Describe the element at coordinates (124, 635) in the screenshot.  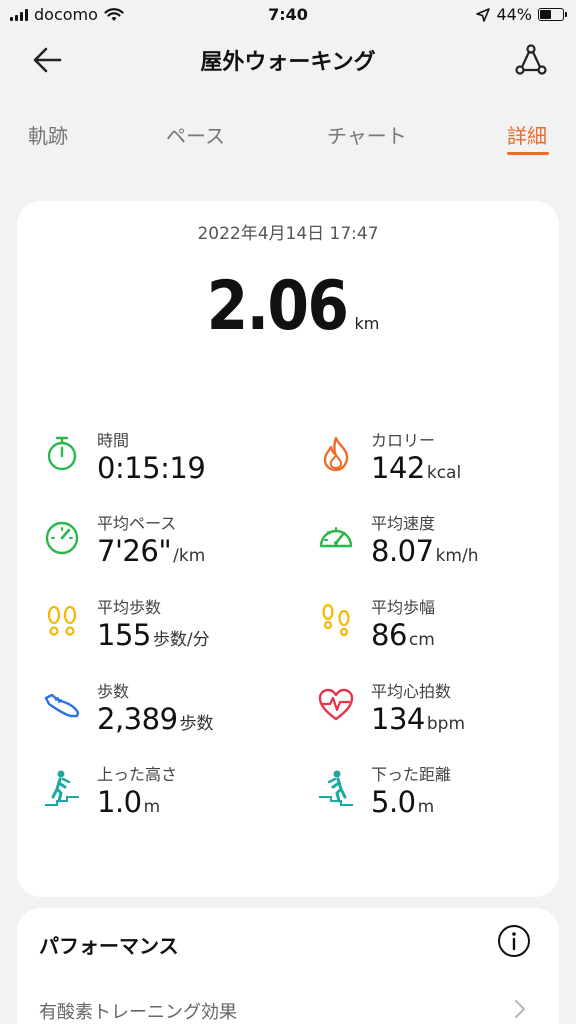
I see `metric-value: 155` at that location.